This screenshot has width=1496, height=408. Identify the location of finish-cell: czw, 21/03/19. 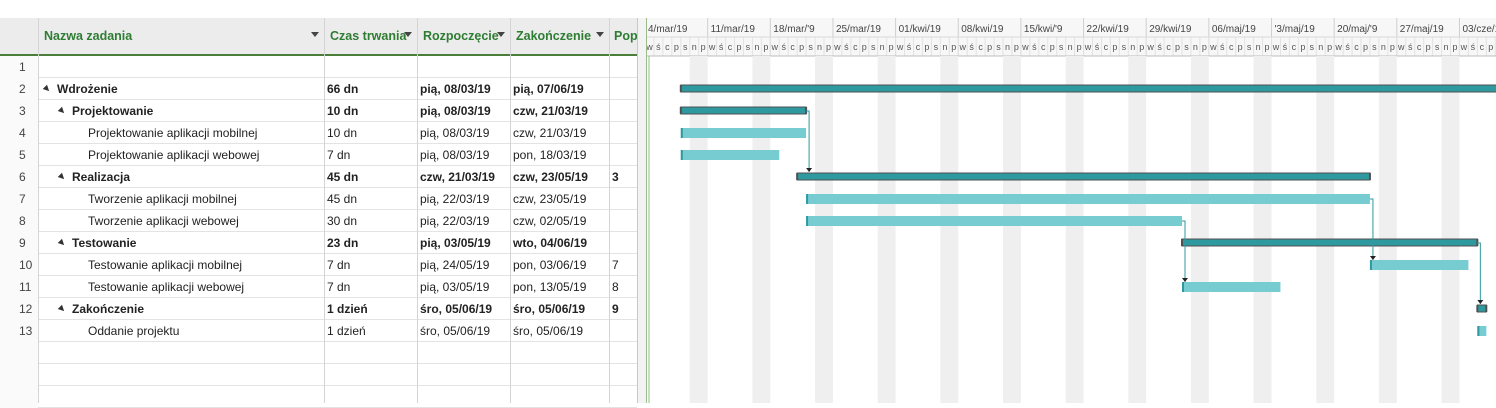
(549, 133).